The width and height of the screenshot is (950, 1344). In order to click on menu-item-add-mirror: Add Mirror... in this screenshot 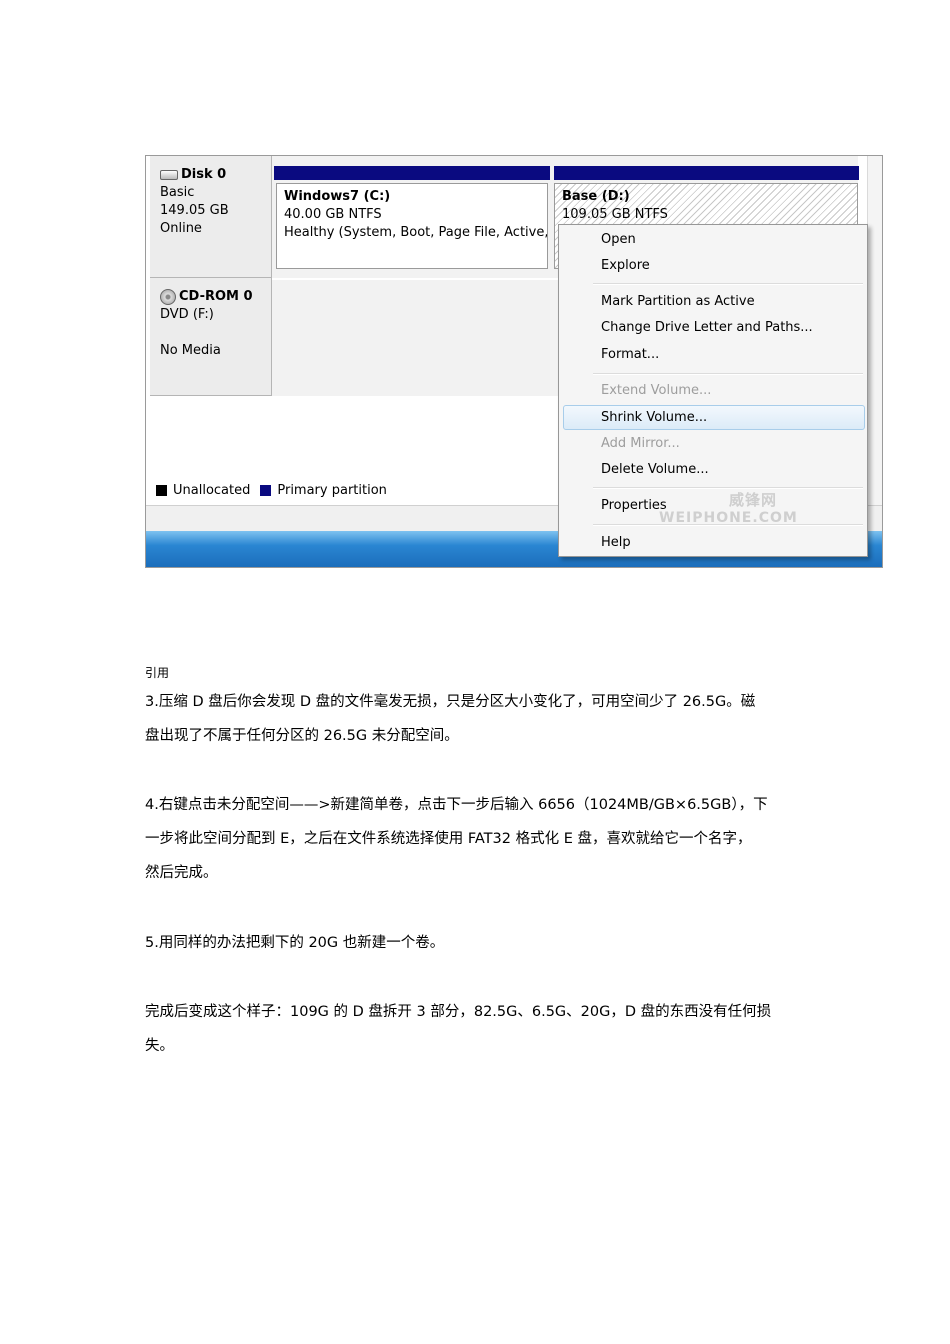, I will do `click(640, 444)`.